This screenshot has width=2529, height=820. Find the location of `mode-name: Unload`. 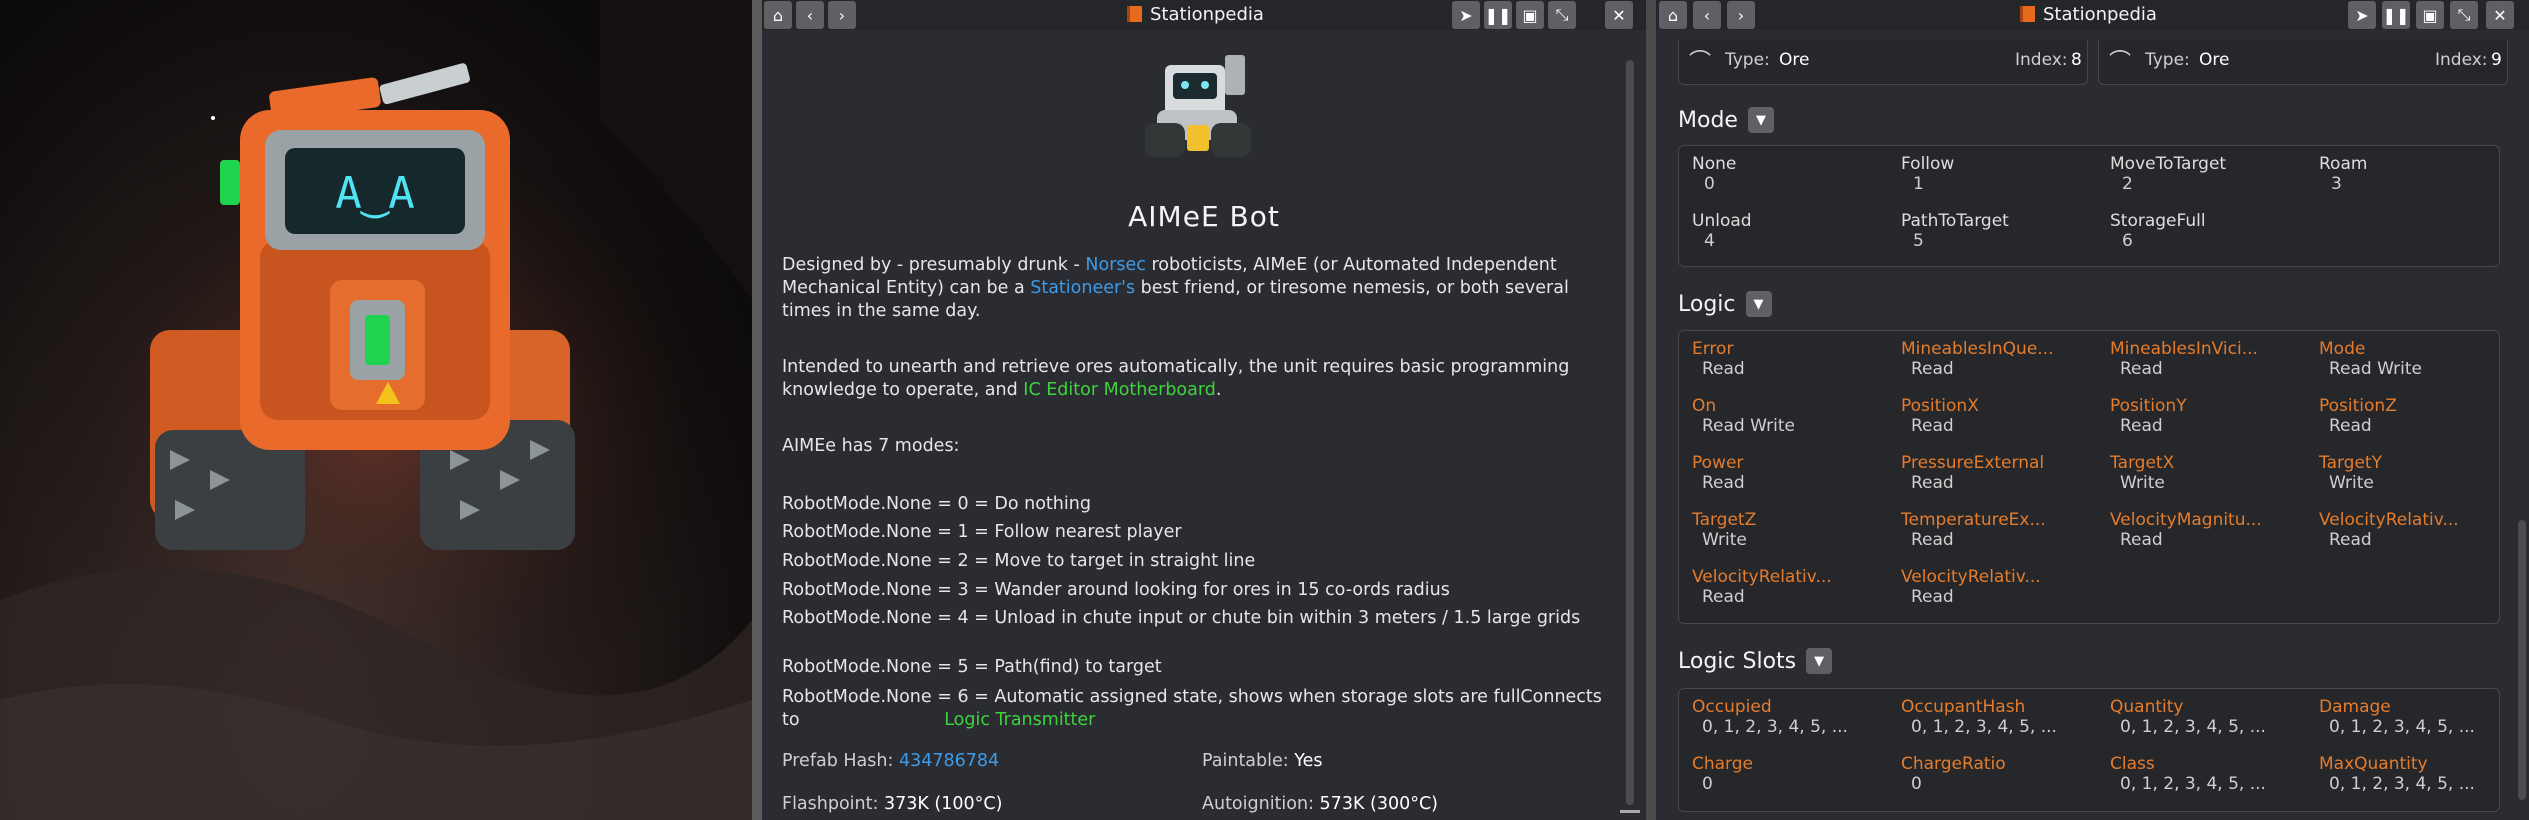

mode-name: Unload is located at coordinates (1722, 221).